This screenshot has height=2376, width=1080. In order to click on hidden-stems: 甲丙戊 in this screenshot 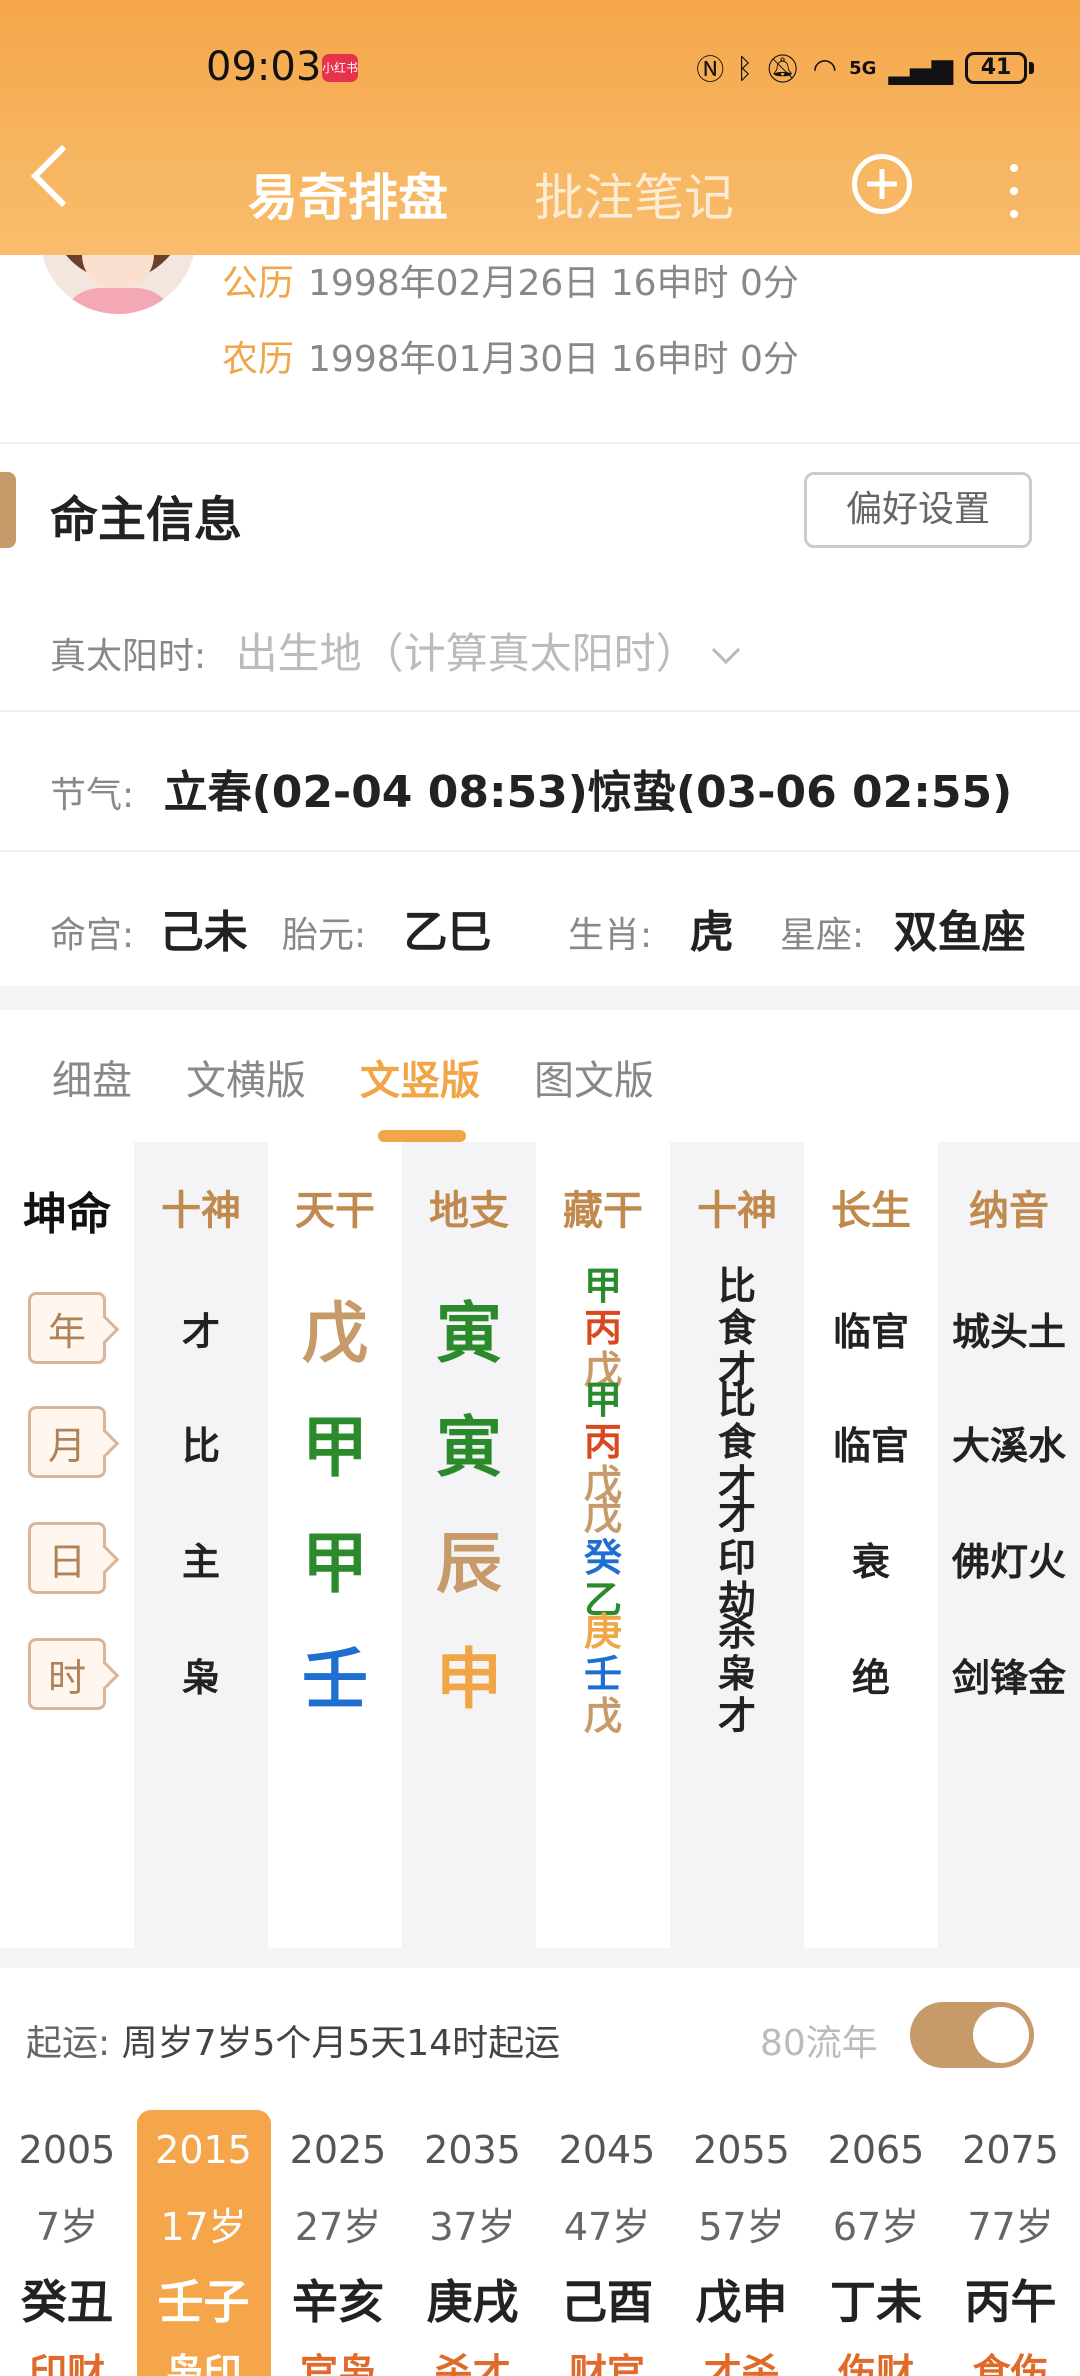, I will do `click(603, 1442)`.